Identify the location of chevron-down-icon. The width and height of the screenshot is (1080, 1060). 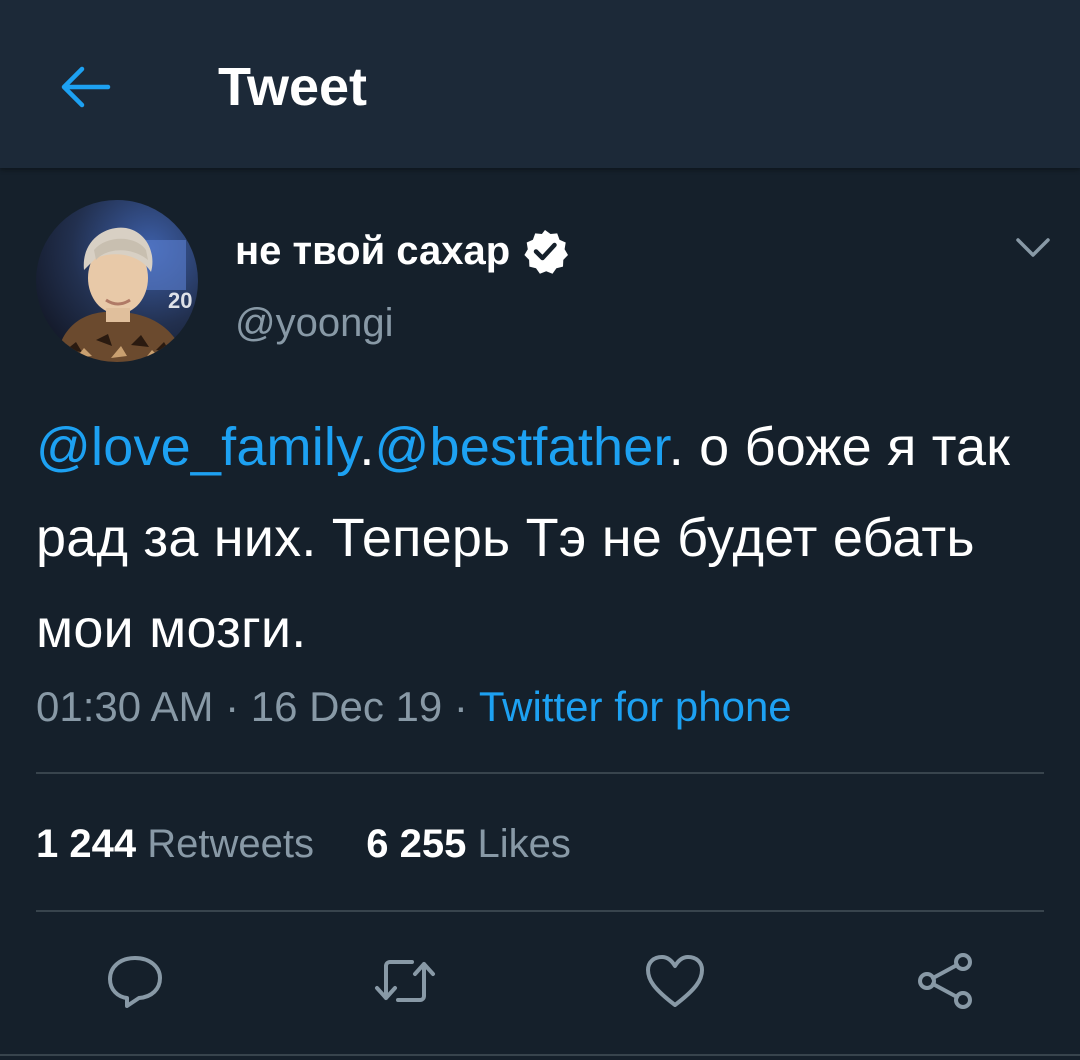
(1033, 247).